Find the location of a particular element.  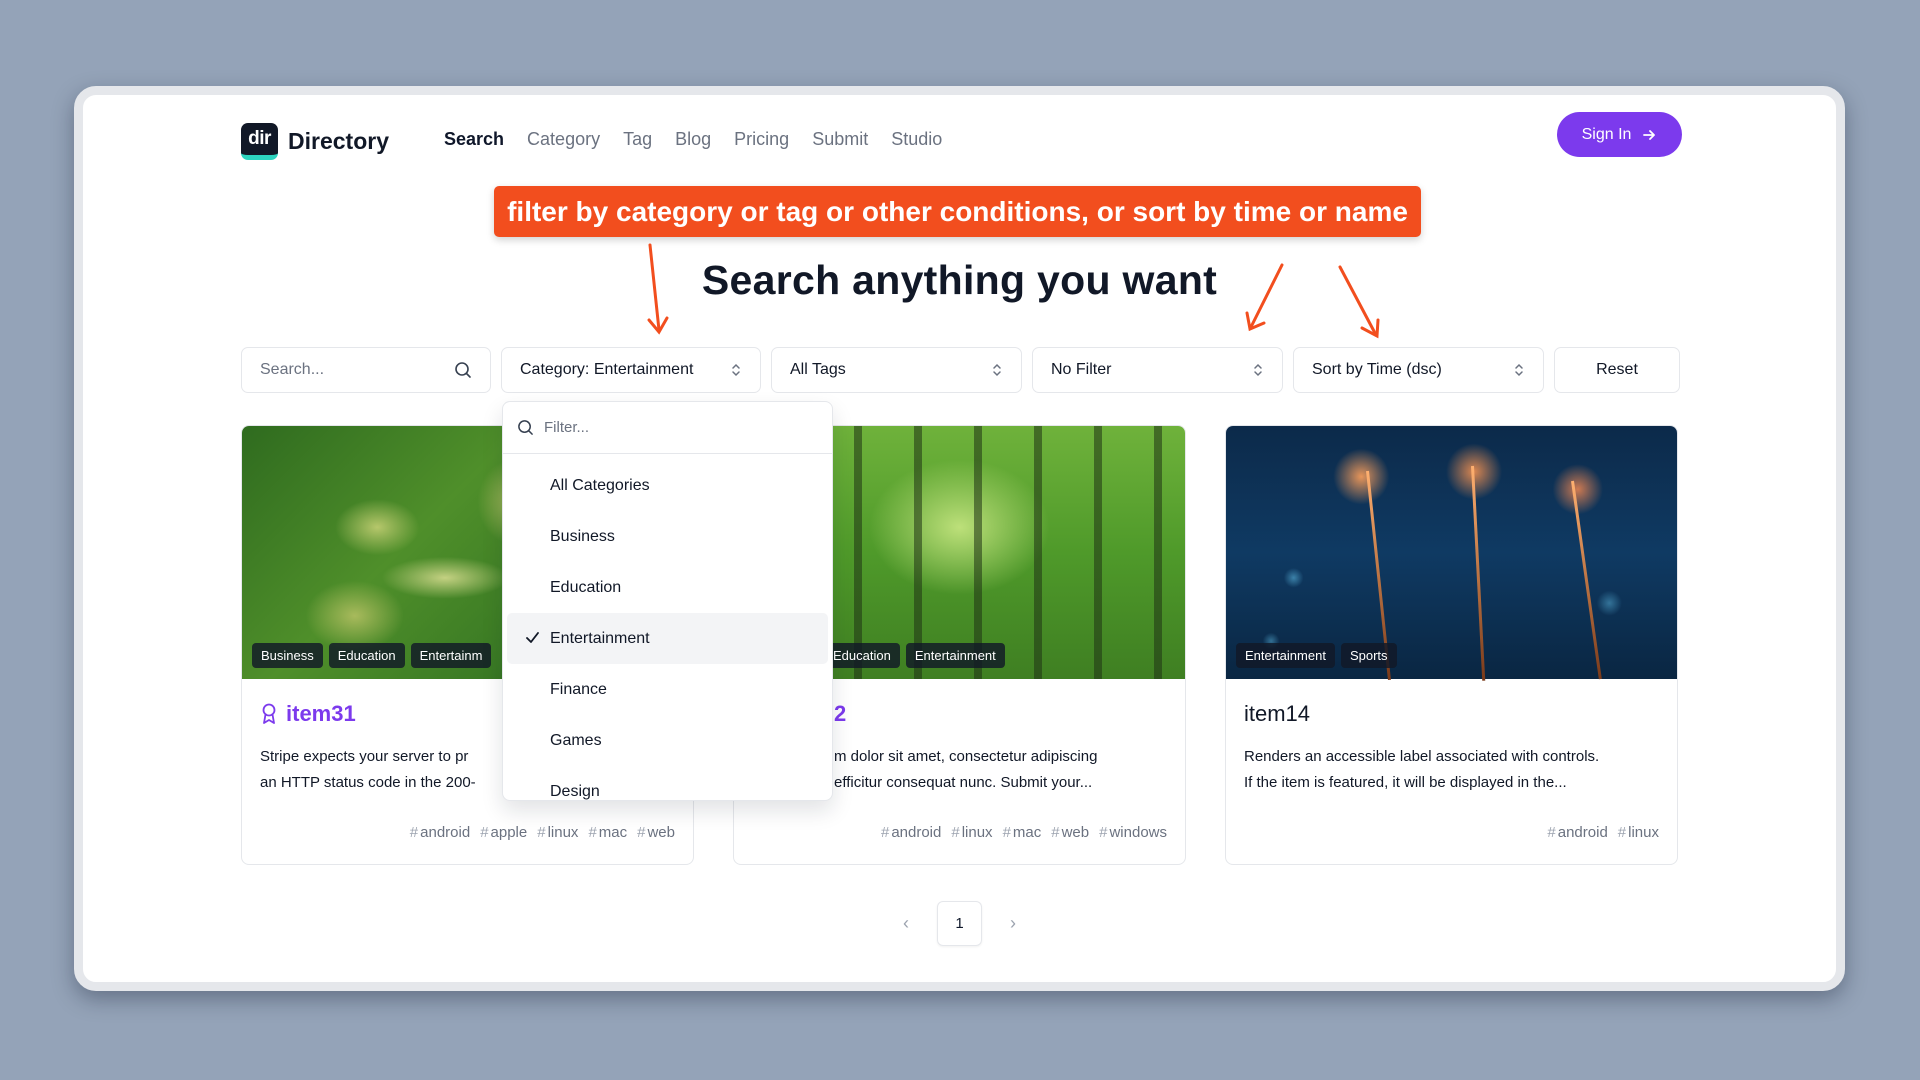

category-badges: Education Entertainment is located at coordinates (914, 655).